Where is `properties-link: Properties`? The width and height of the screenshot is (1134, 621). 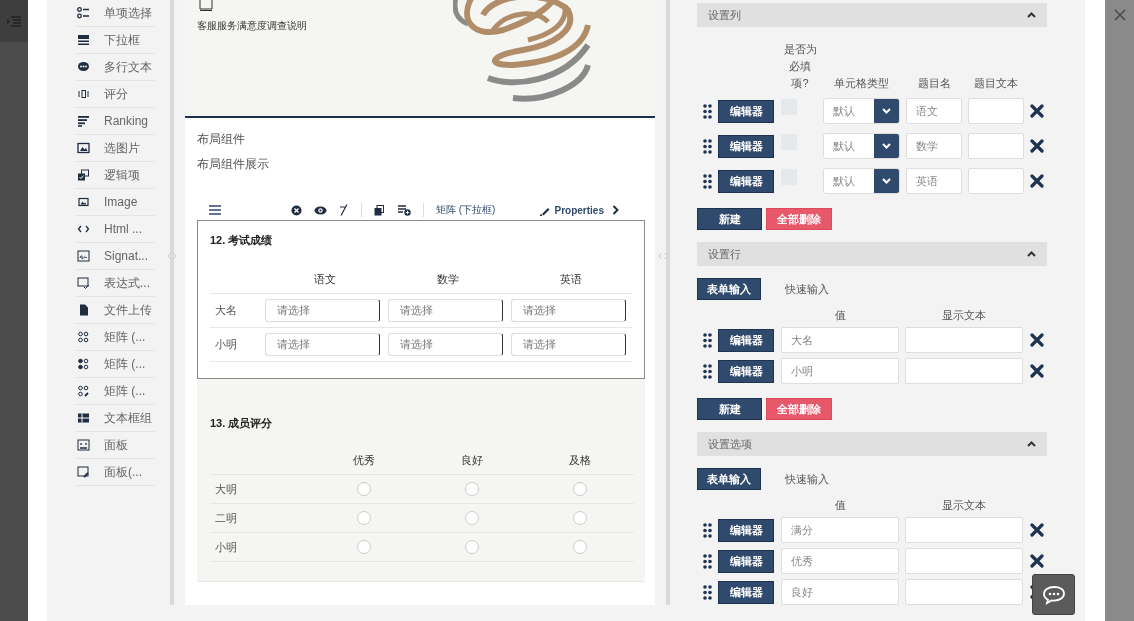 properties-link: Properties is located at coordinates (579, 210).